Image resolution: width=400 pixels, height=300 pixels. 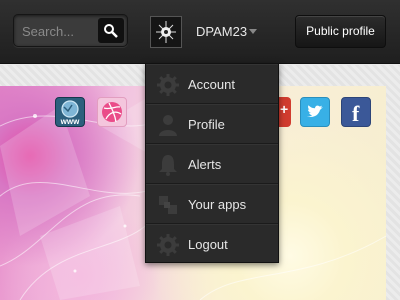 I want to click on chevron-down-icon, so click(x=253, y=31).